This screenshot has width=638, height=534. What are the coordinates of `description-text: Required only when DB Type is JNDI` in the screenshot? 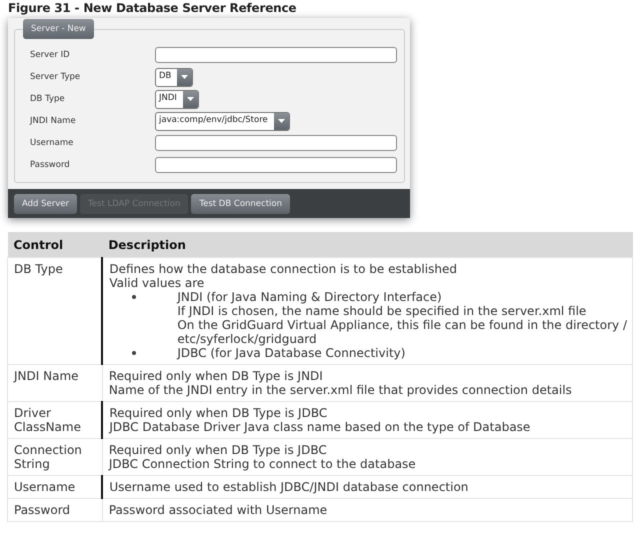 It's located at (216, 376).